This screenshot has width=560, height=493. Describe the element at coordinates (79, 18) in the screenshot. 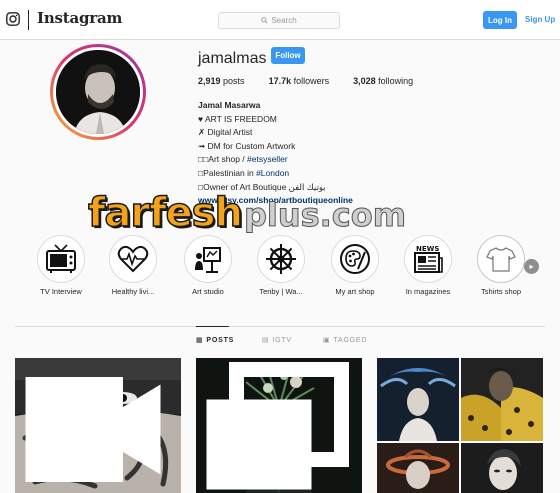

I see `instagram-wordmark: Instagram` at that location.